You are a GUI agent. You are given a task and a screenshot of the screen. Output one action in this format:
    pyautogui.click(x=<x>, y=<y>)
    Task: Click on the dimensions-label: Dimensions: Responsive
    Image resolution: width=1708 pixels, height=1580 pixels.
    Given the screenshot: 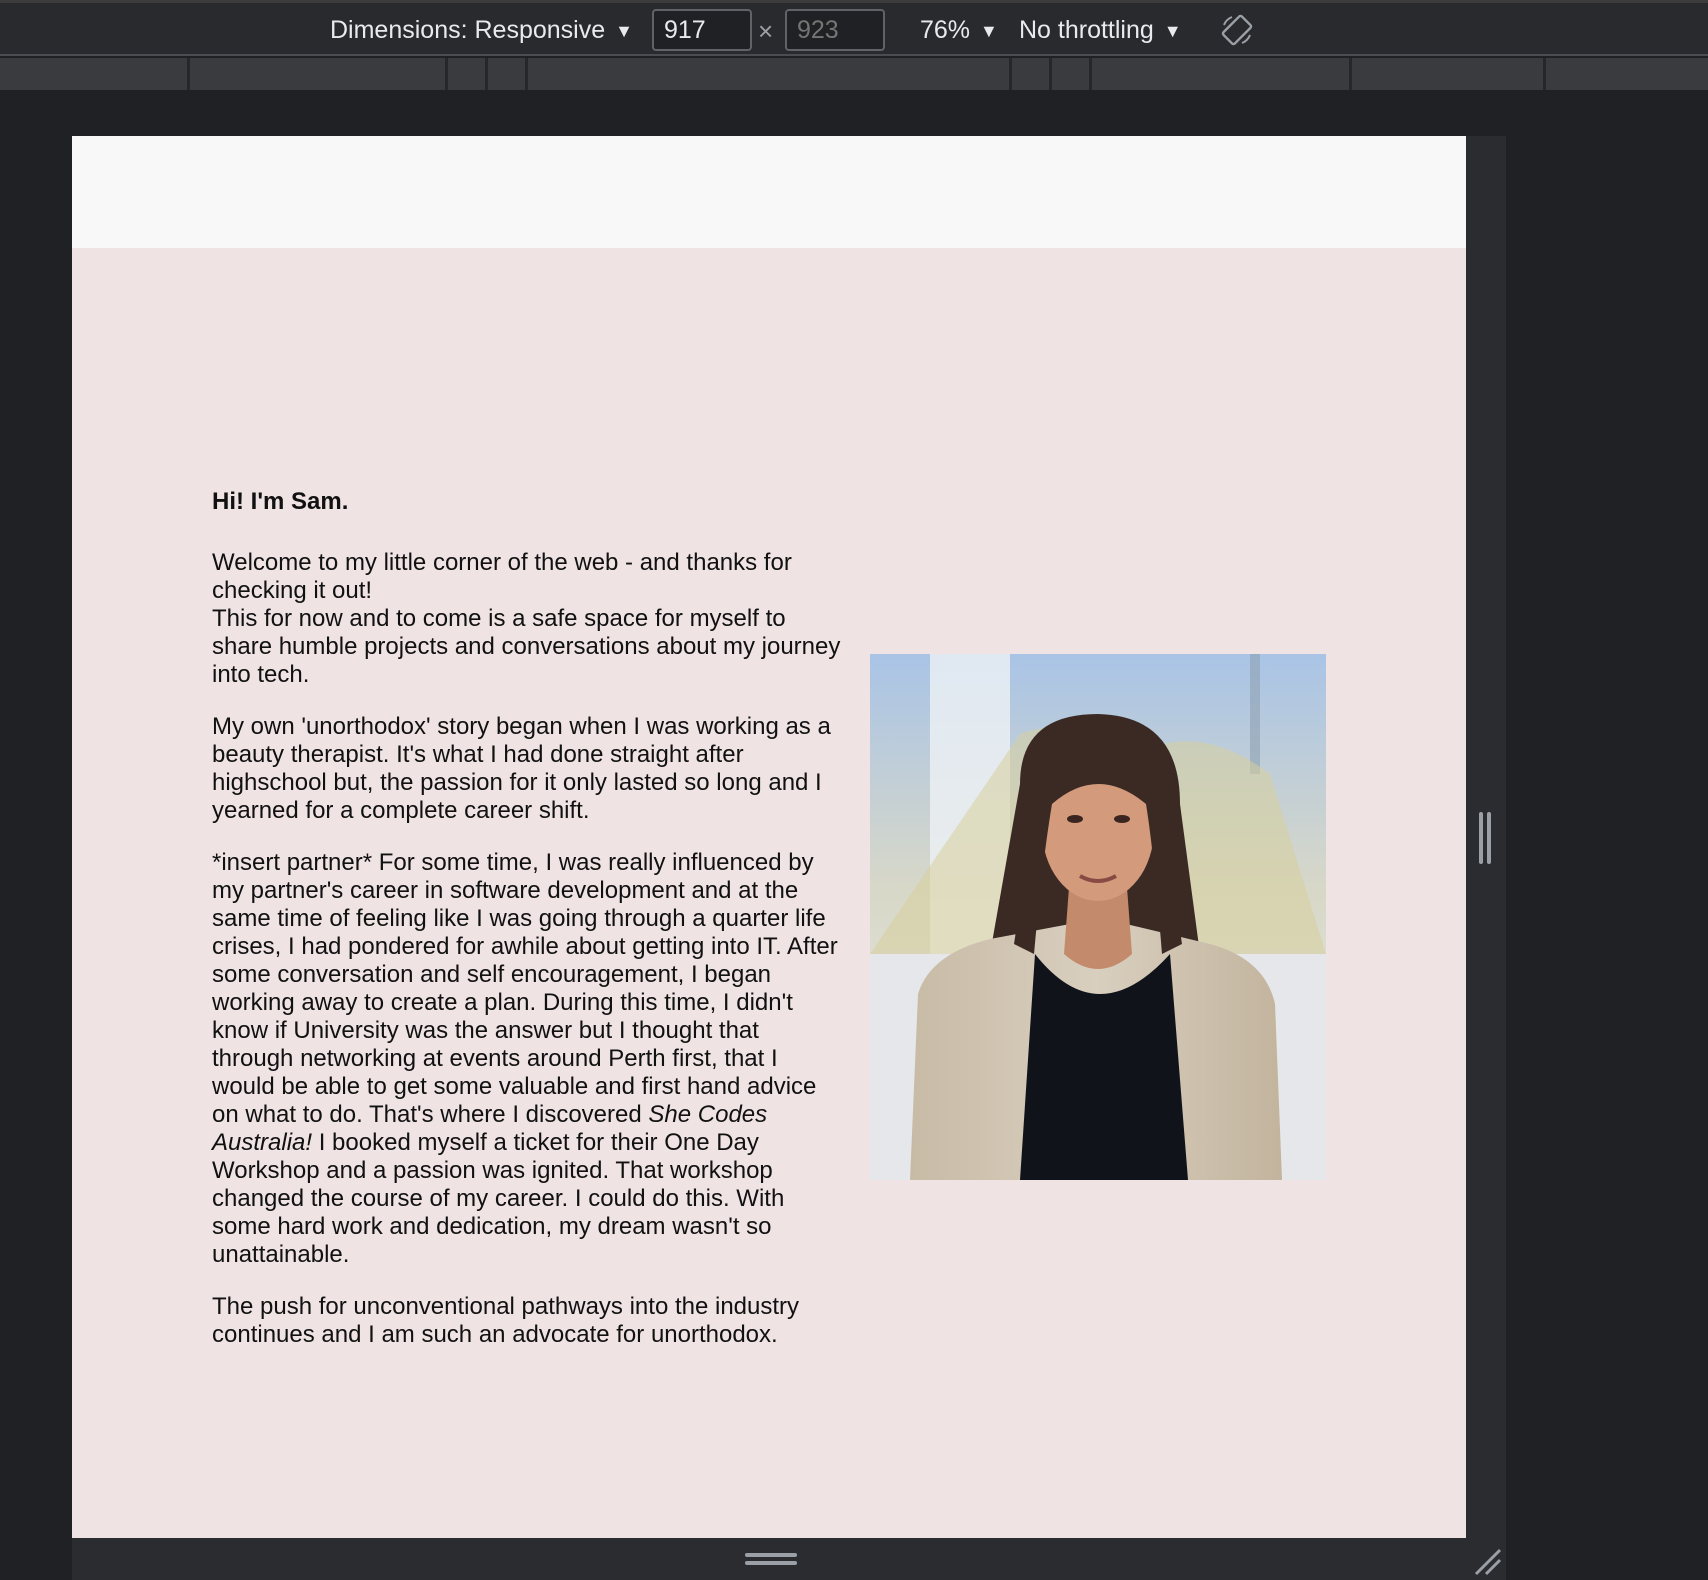 What is the action you would take?
    pyautogui.click(x=468, y=30)
    